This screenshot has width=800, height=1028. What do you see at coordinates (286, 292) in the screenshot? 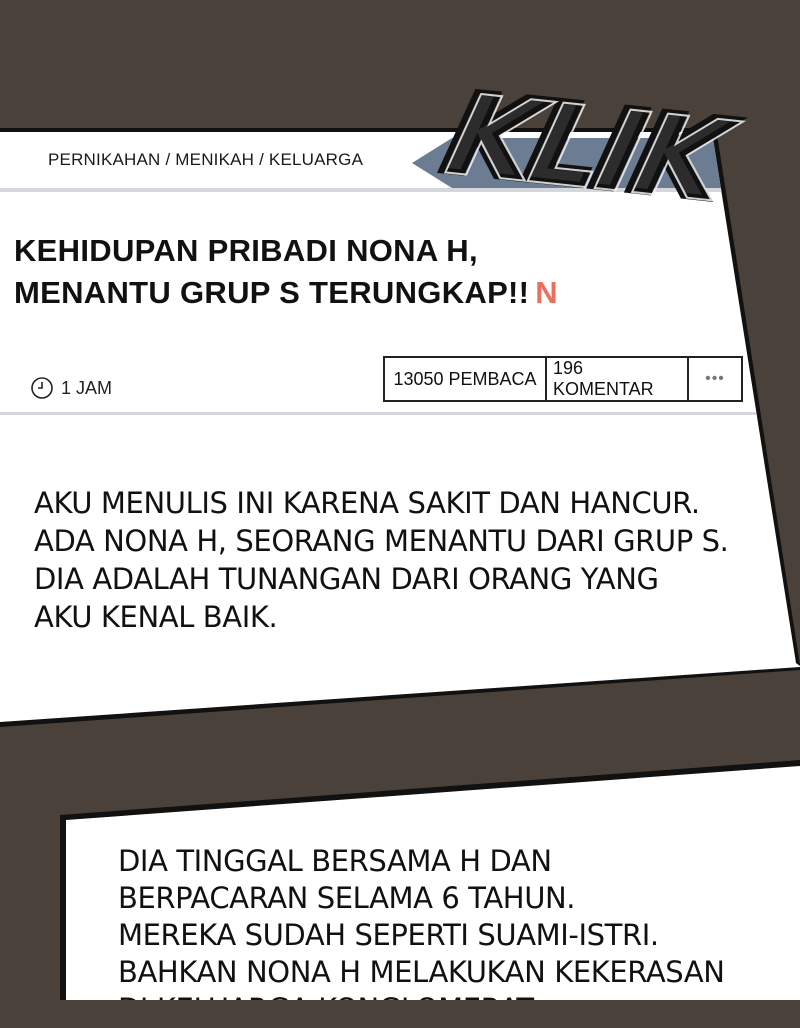
I see `post-title-line-2: MENANTU GRUP S TERUNGKAP!! N` at bounding box center [286, 292].